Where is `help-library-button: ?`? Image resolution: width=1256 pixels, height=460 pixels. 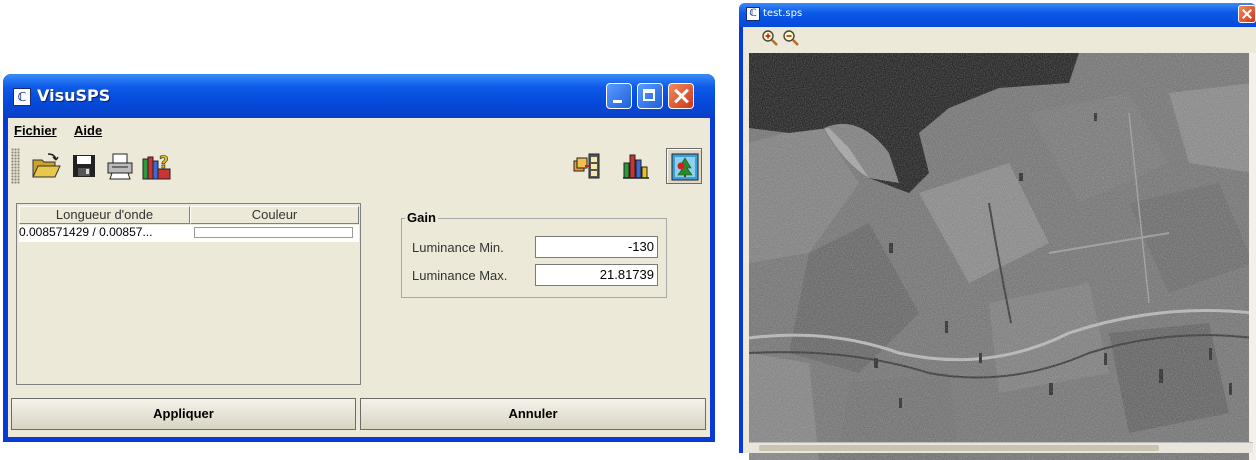
help-library-button: ? is located at coordinates (156, 166).